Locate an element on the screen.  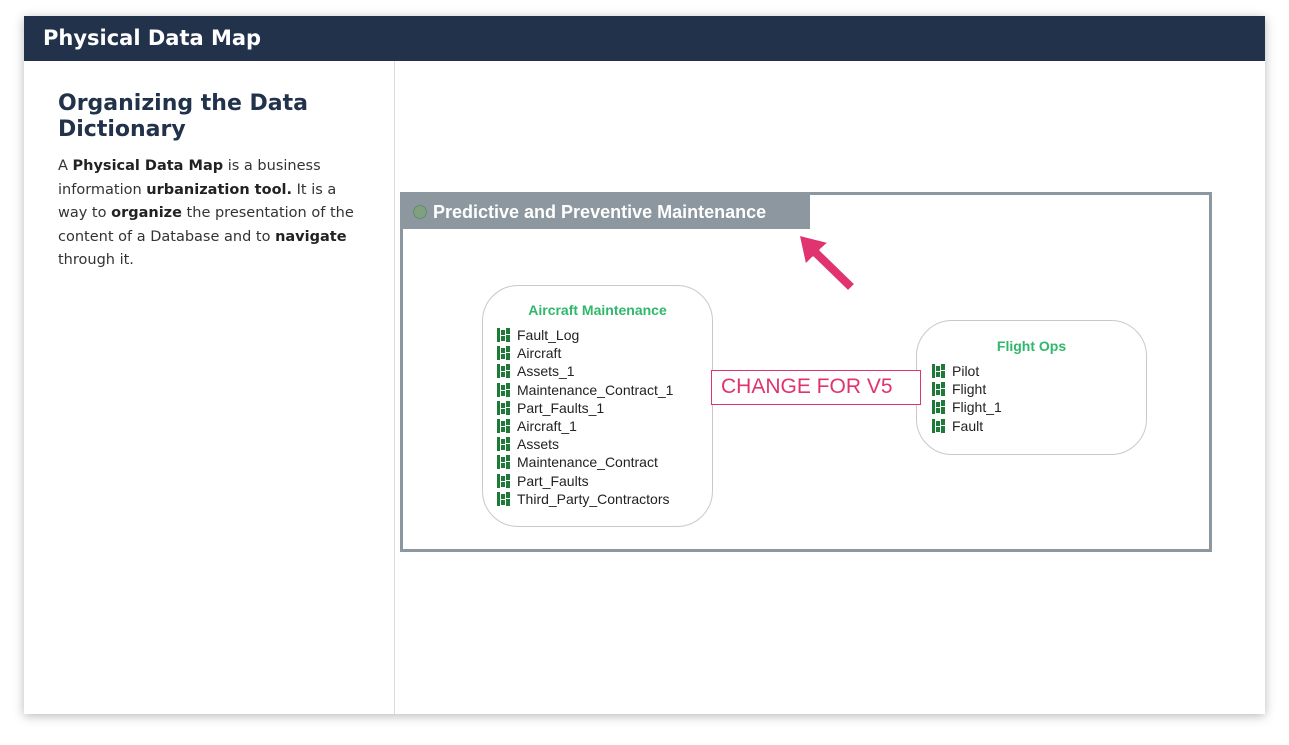
table-name: Third_Party_Contractors is located at coordinates (593, 498).